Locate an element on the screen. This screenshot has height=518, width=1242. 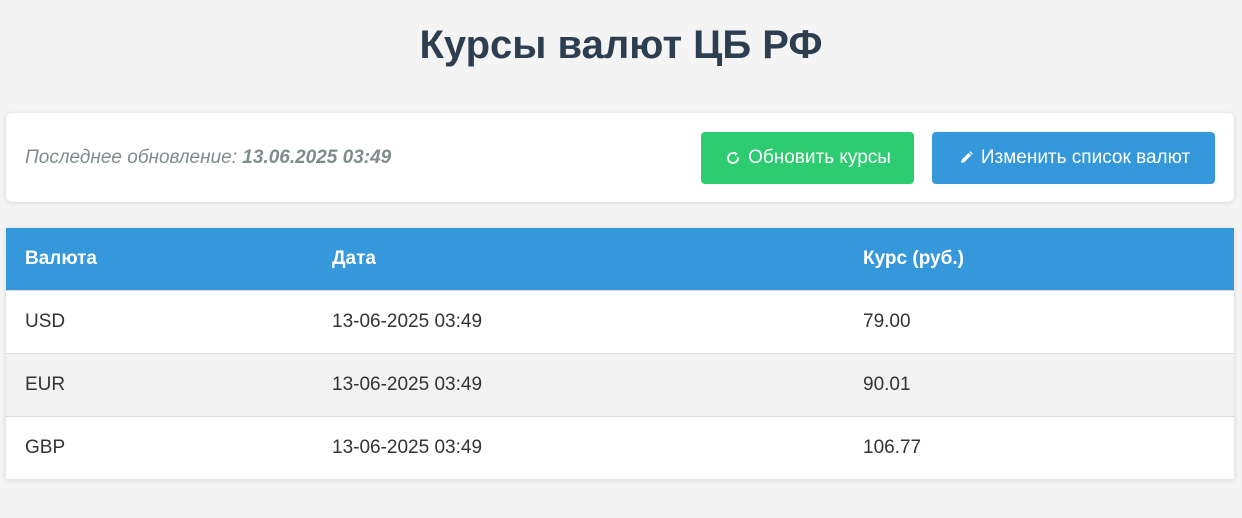
last-update-label: Последнее обновление: is located at coordinates (131, 157).